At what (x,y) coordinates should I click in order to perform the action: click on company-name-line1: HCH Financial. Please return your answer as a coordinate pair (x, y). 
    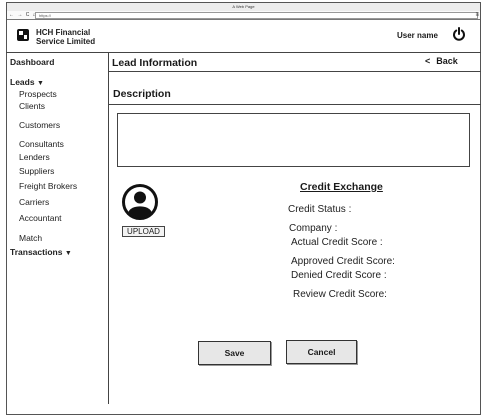
    Looking at the image, I should click on (63, 32).